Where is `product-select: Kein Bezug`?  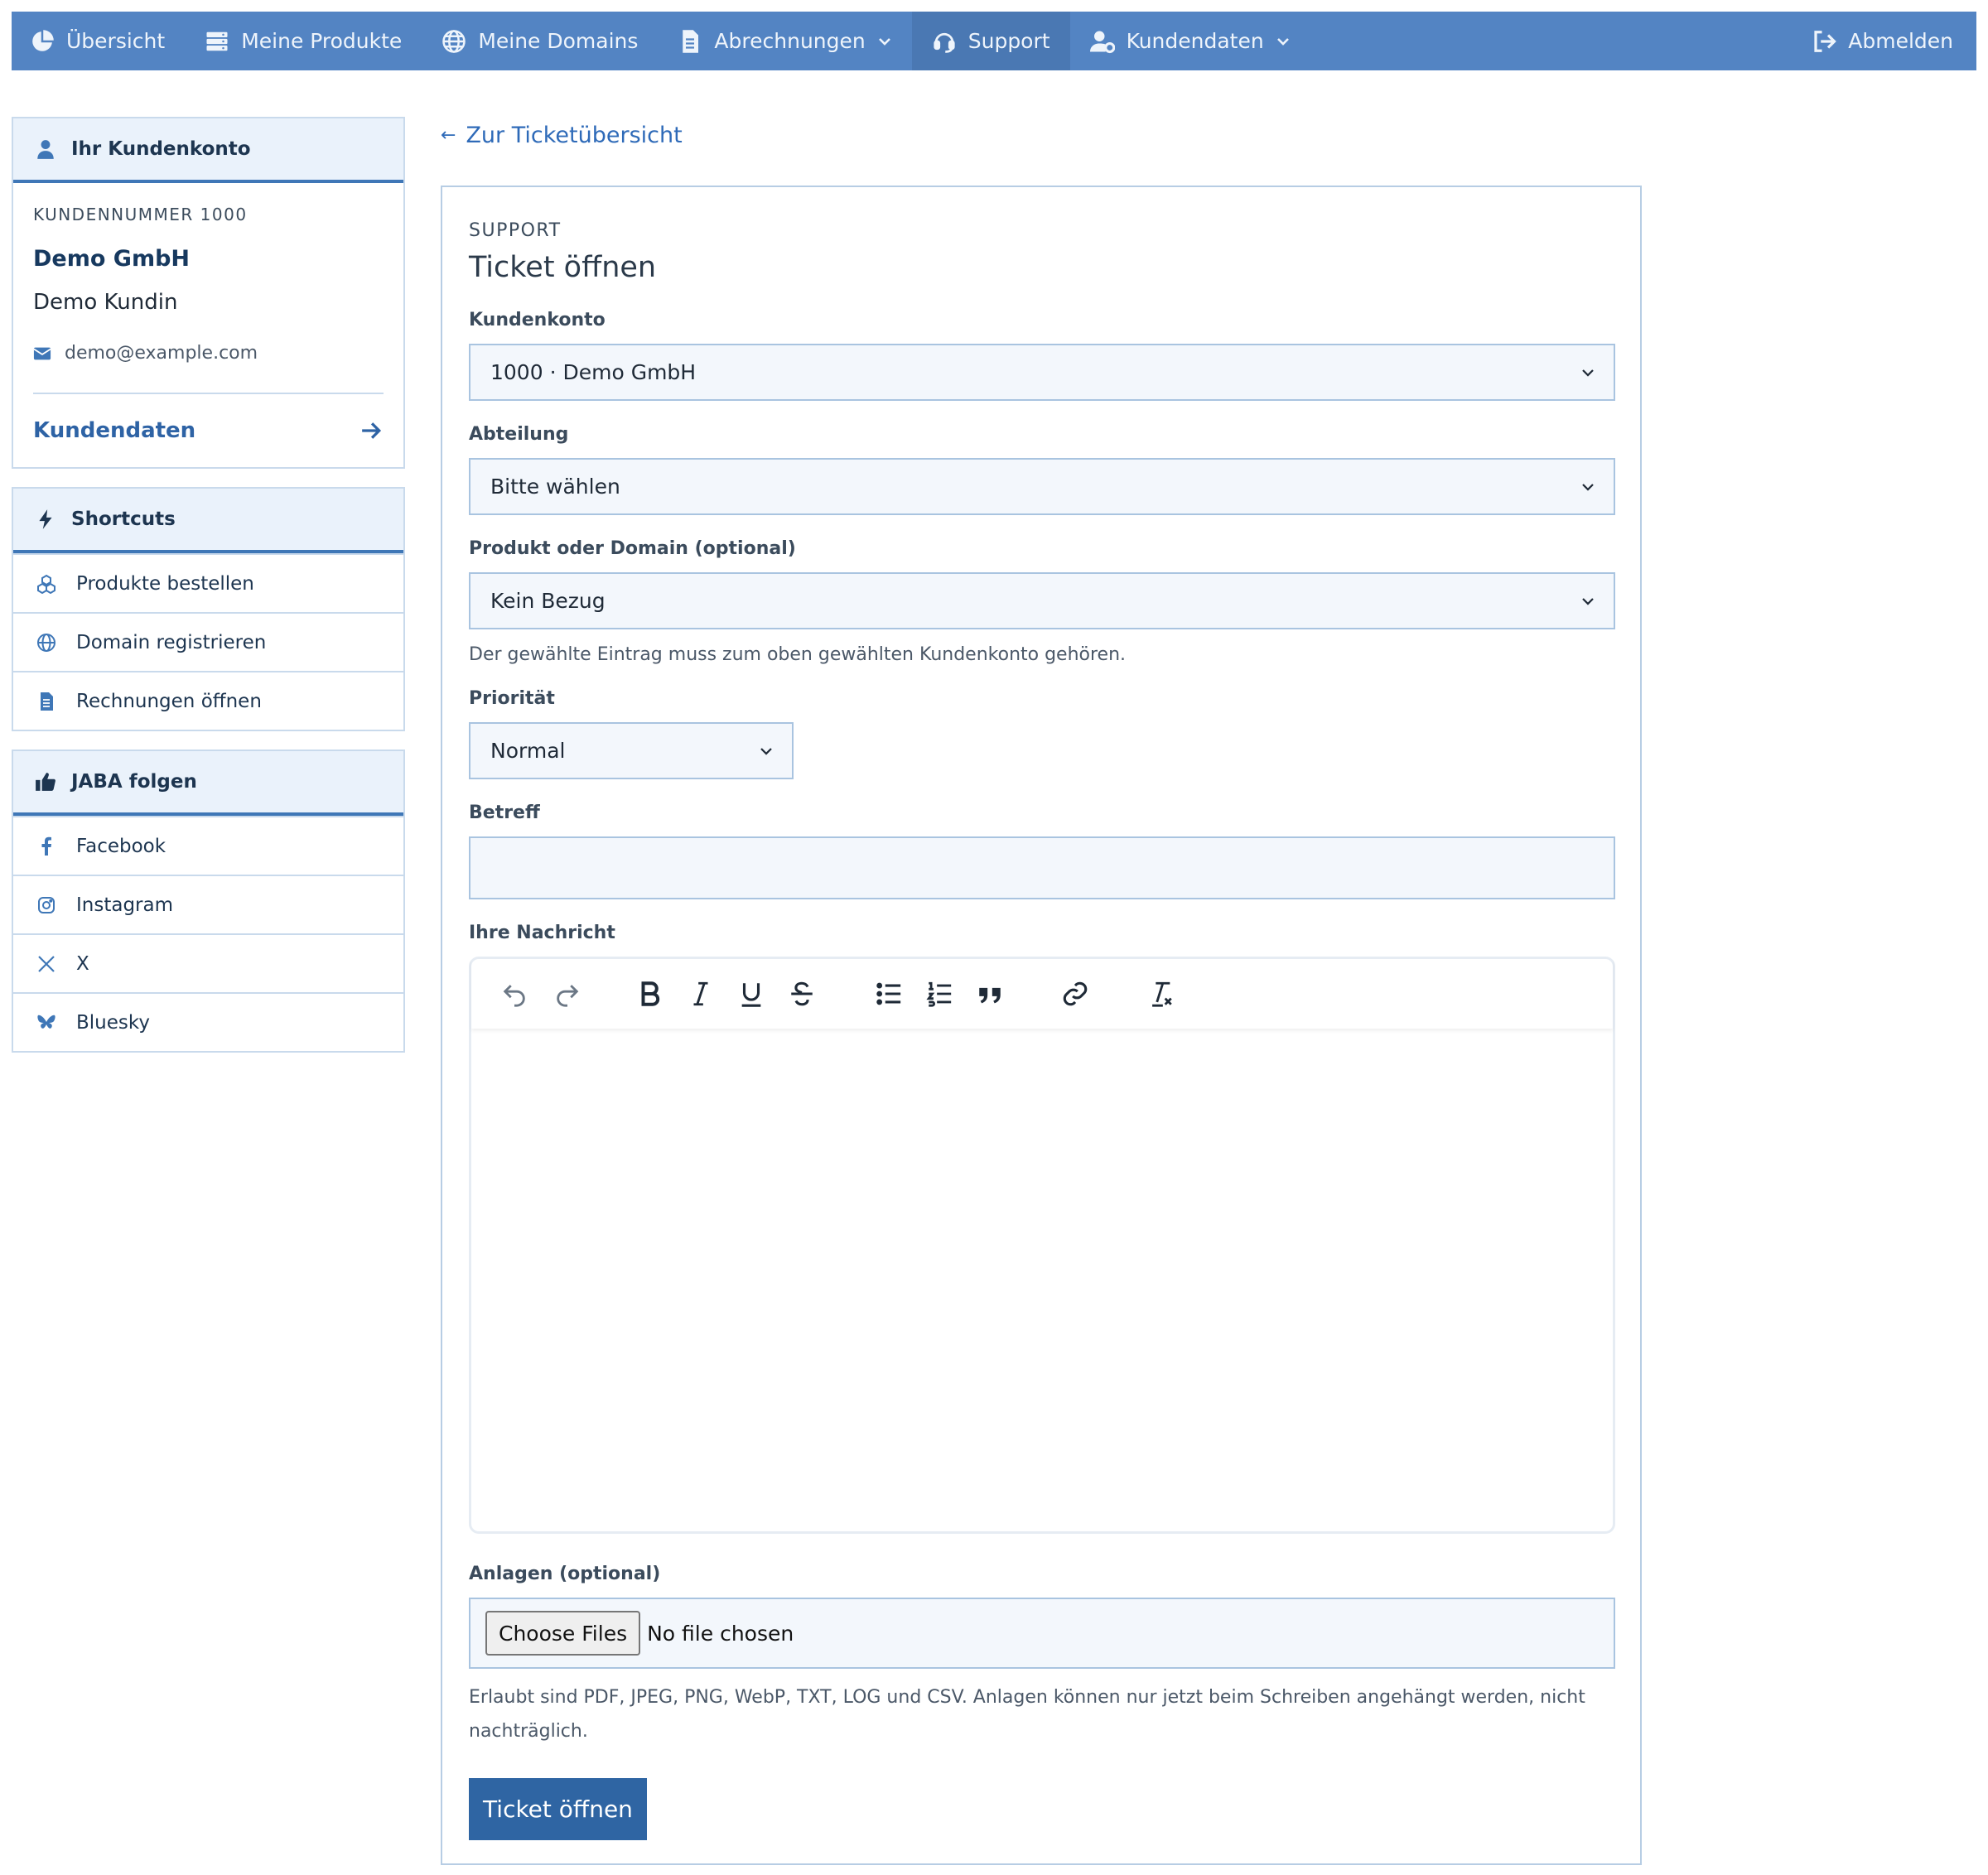
product-select: Kein Bezug is located at coordinates (1042, 600).